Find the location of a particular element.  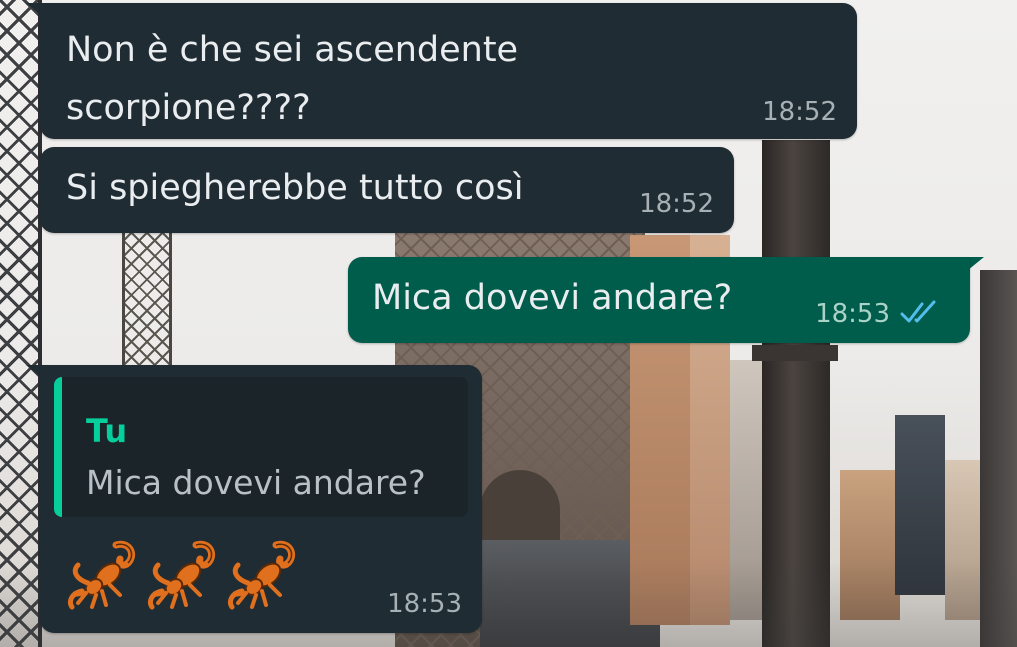

outgoing-message: Mica dovevi andare? 18:53 is located at coordinates (659, 300).